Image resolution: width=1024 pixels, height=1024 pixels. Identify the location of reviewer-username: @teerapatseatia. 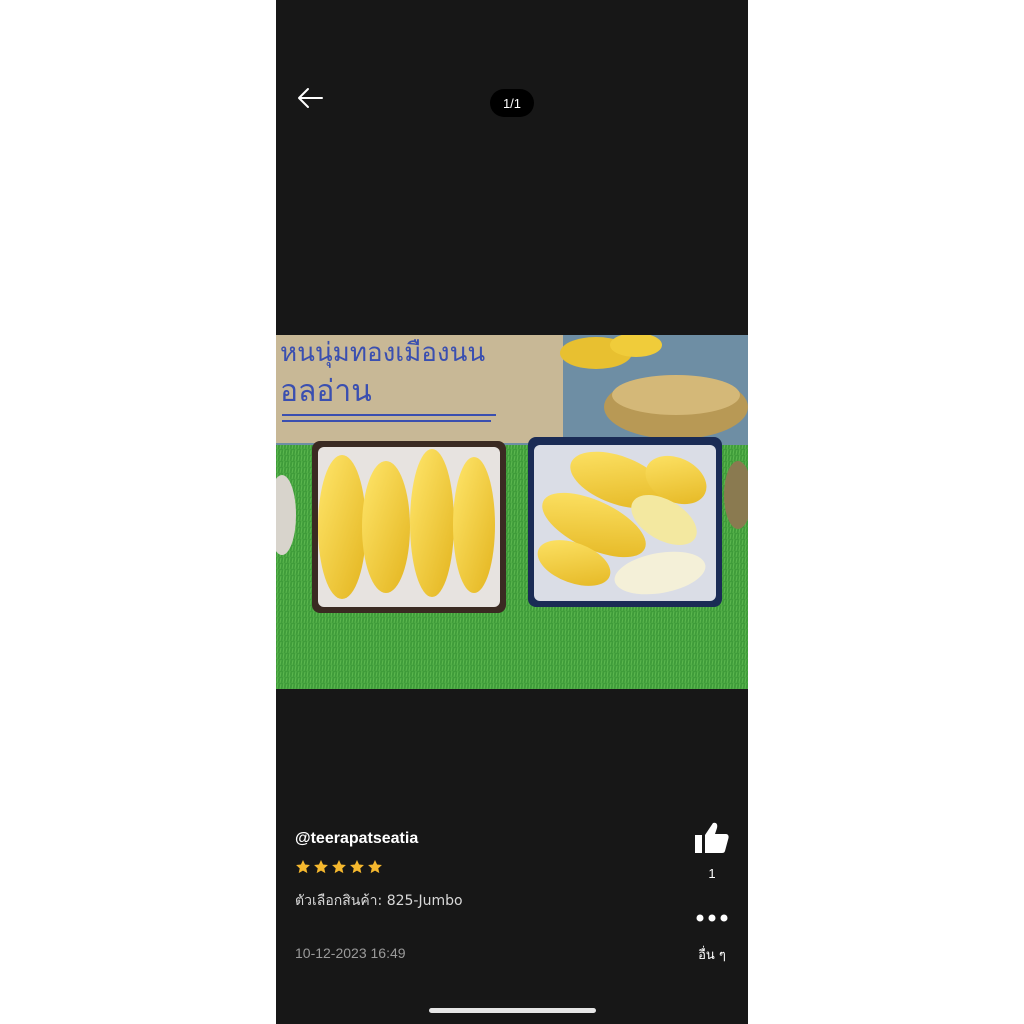
(357, 838).